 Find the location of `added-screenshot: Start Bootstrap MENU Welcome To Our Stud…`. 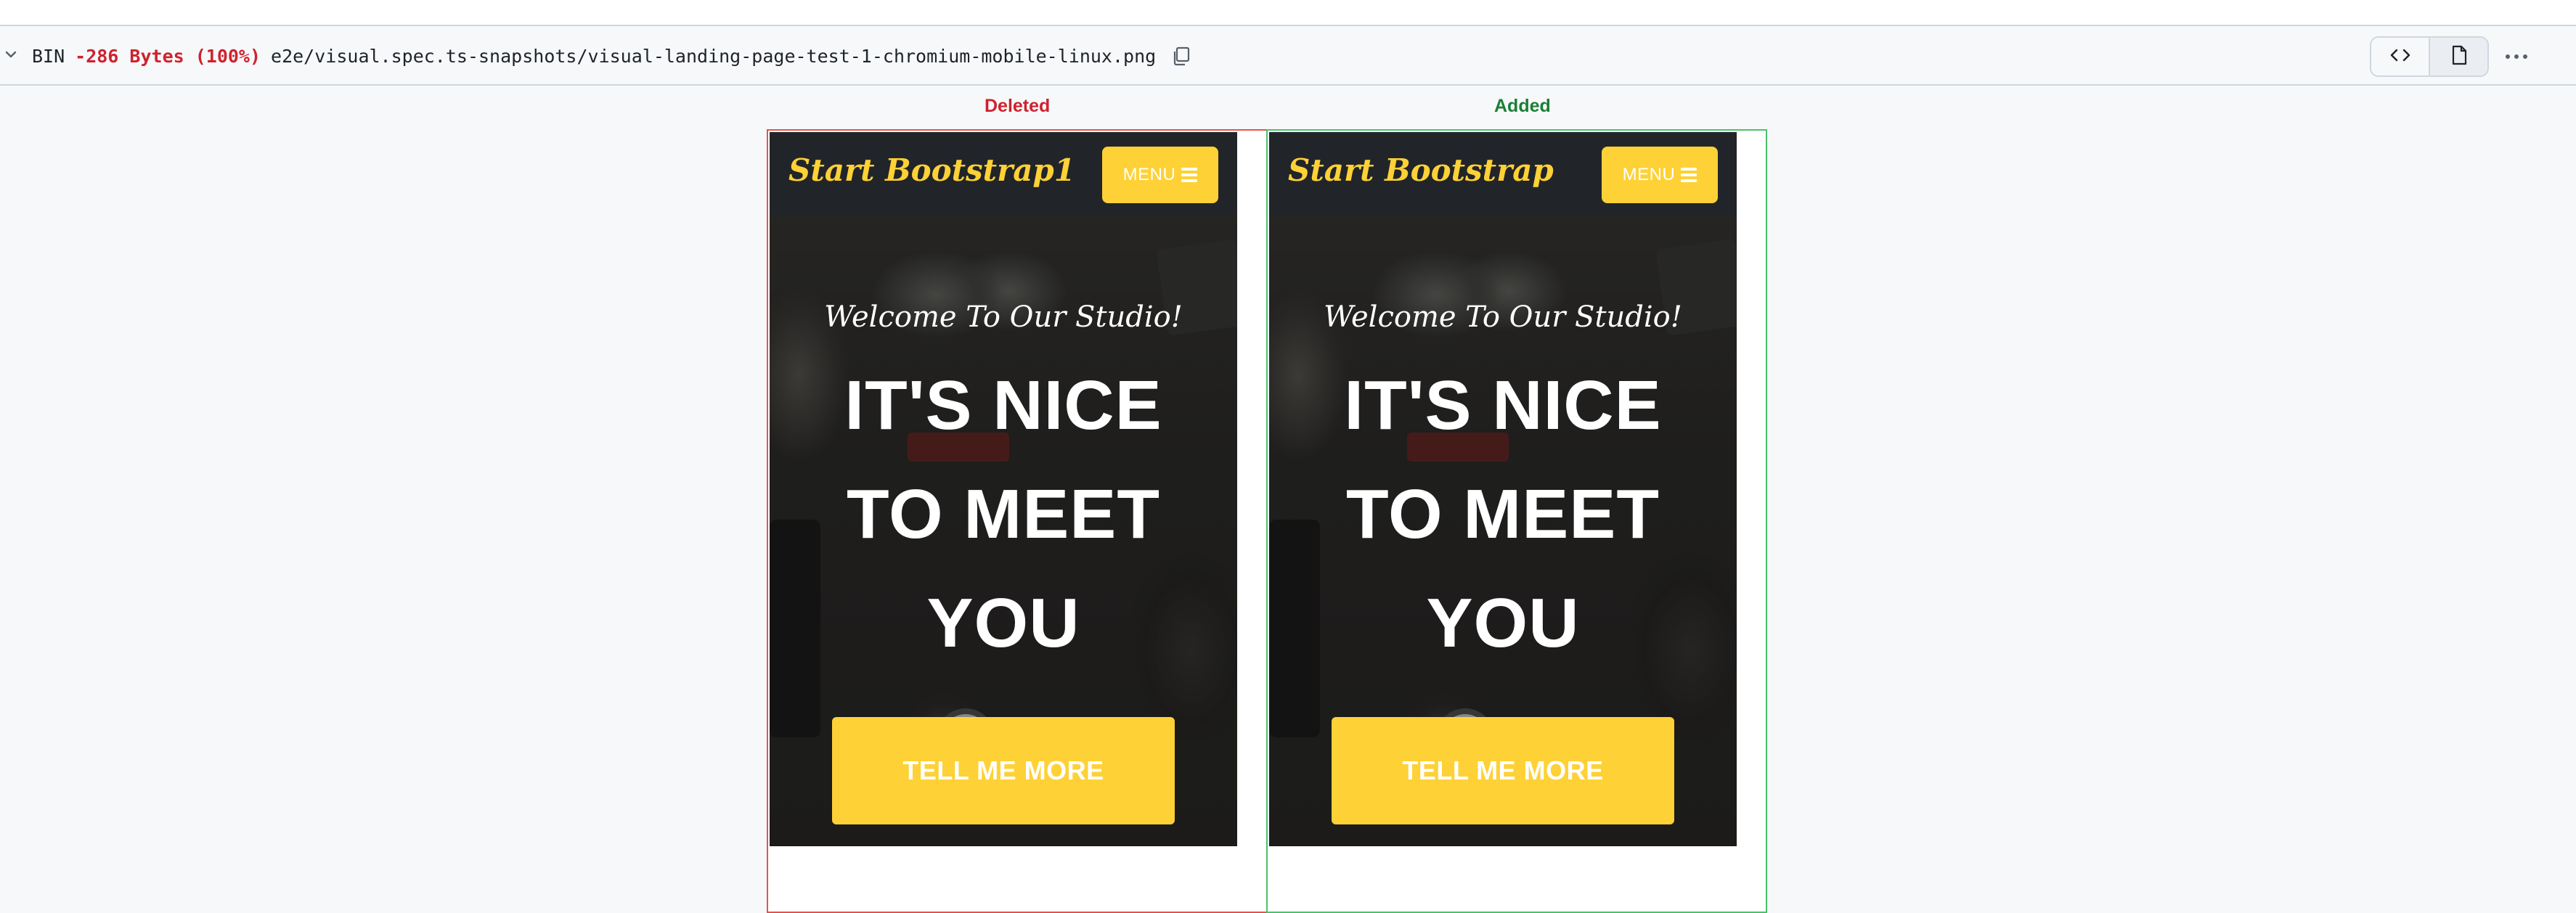

added-screenshot: Start Bootstrap MENU Welcome To Our Stud… is located at coordinates (1503, 489).